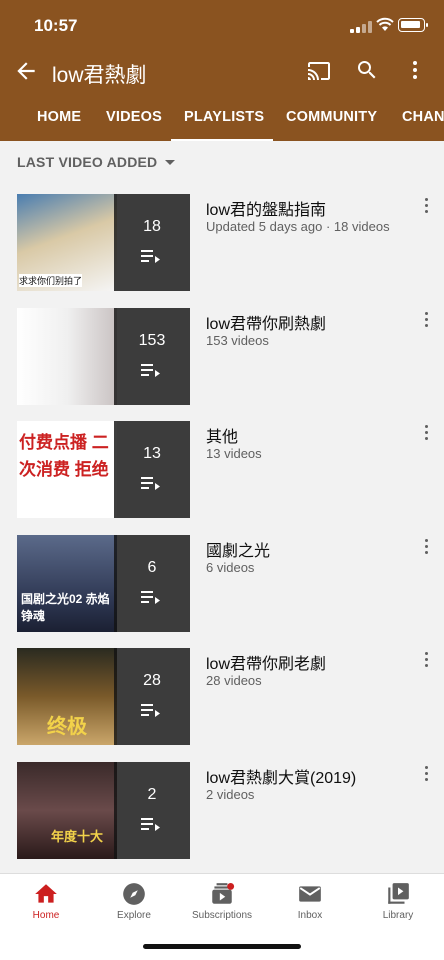  What do you see at coordinates (224, 117) in the screenshot?
I see `tab-playlists: PLAYLISTS` at bounding box center [224, 117].